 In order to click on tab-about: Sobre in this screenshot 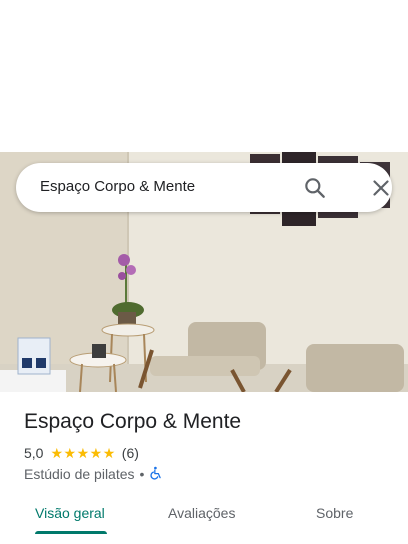, I will do `click(334, 513)`.